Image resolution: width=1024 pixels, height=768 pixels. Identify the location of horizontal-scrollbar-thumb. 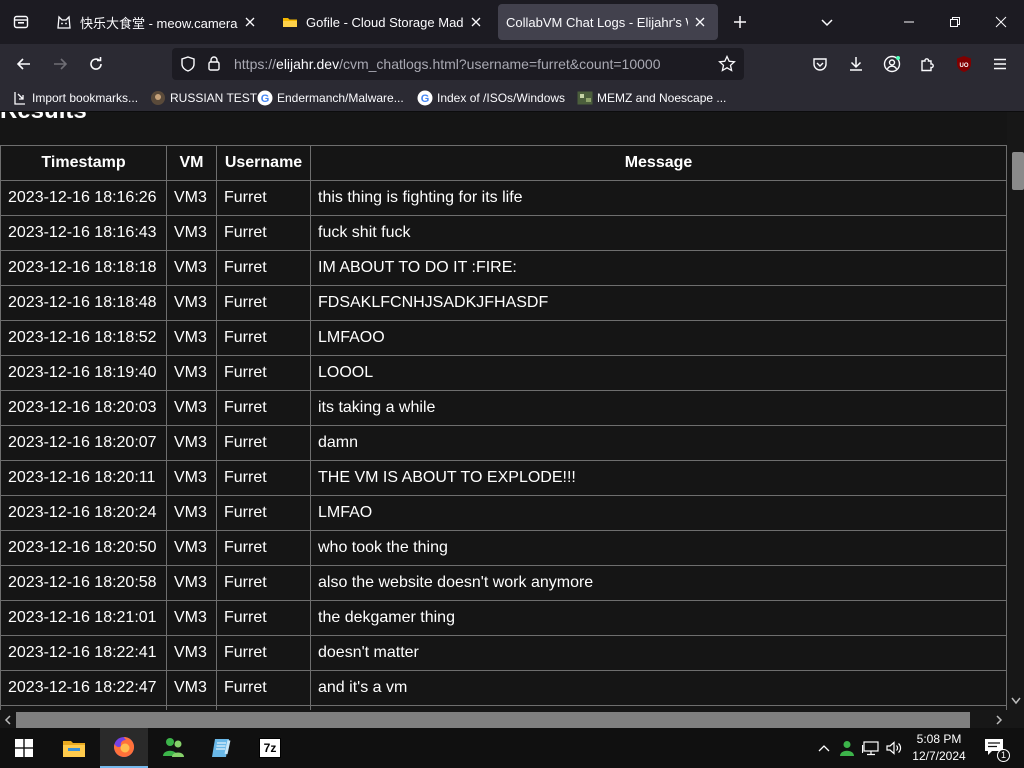
(493, 720).